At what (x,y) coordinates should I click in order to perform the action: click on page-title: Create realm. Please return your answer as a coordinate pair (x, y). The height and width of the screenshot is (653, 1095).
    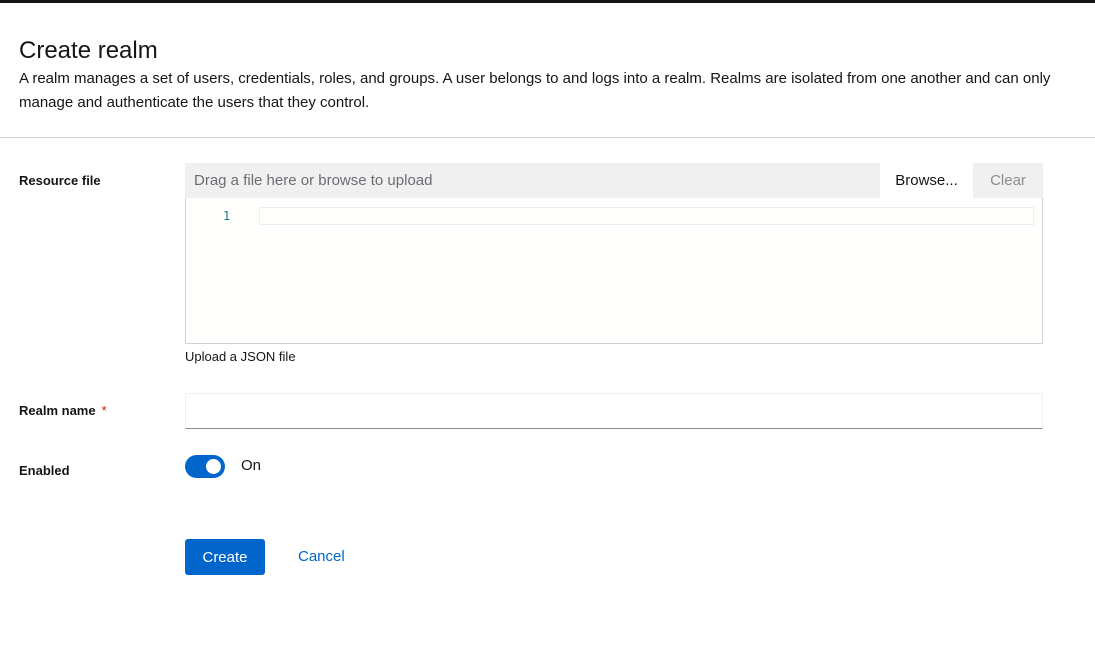
    Looking at the image, I should click on (88, 50).